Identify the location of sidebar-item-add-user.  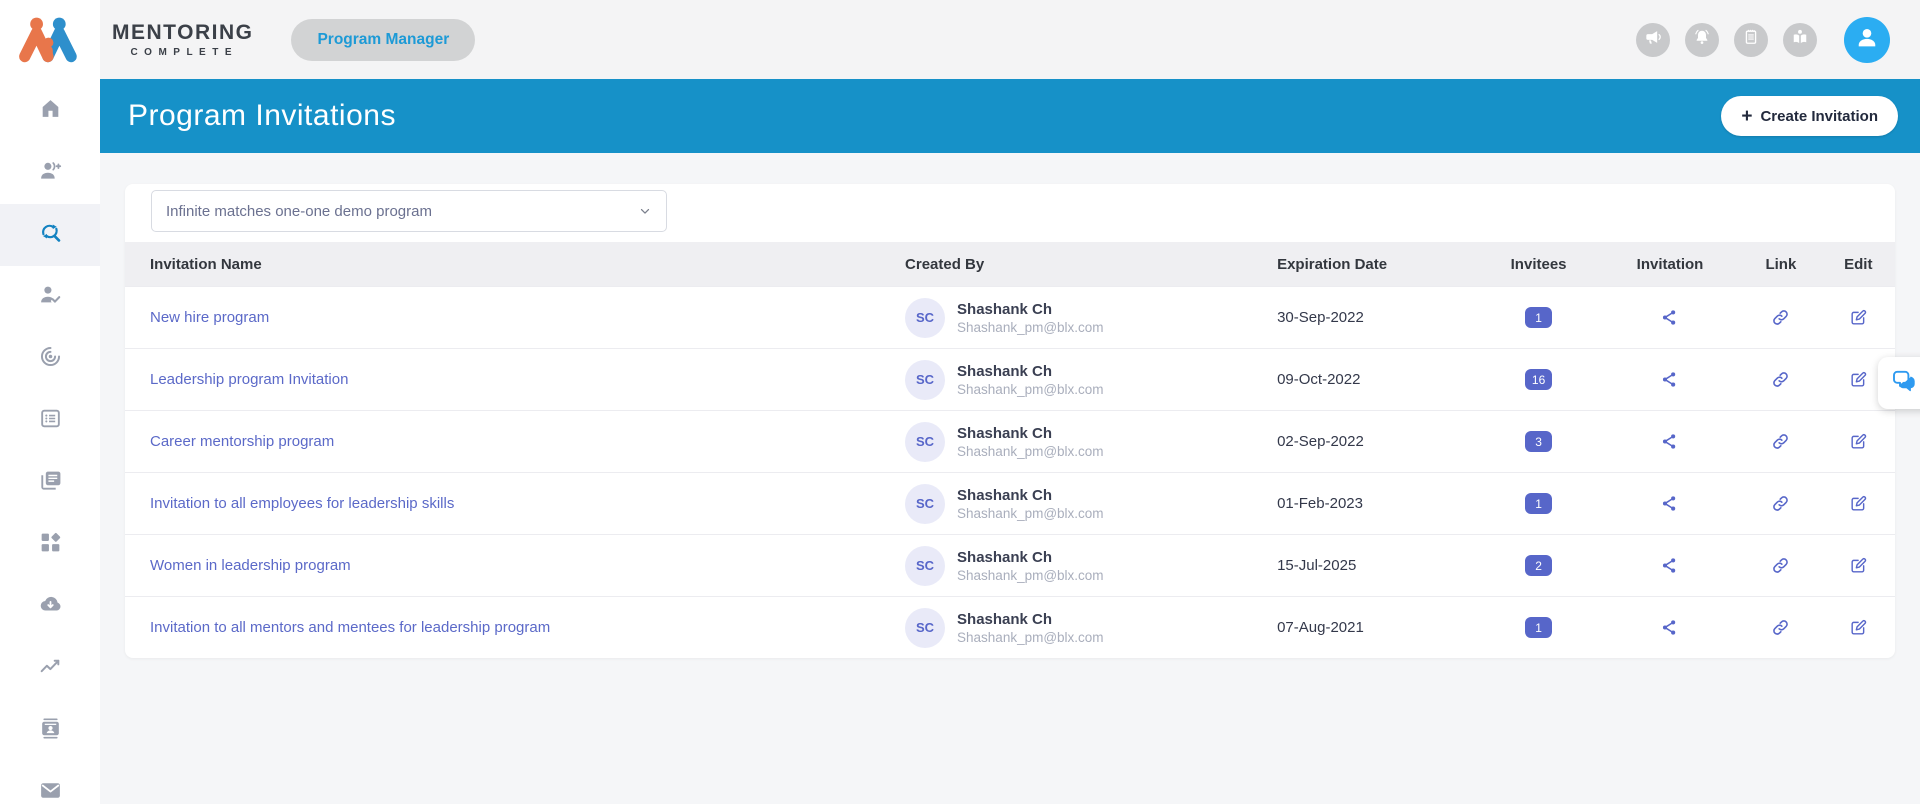
(50, 173).